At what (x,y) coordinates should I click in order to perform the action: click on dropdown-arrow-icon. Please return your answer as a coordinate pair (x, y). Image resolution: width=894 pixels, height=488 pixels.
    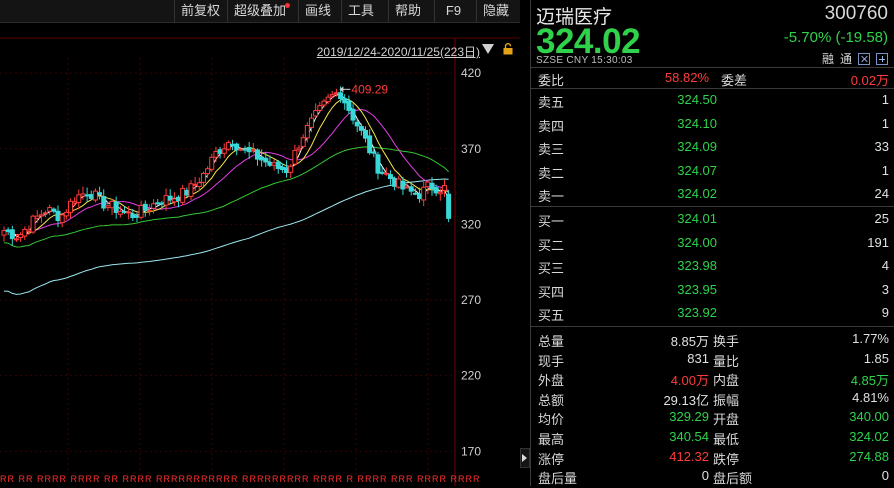
    Looking at the image, I should click on (488, 49).